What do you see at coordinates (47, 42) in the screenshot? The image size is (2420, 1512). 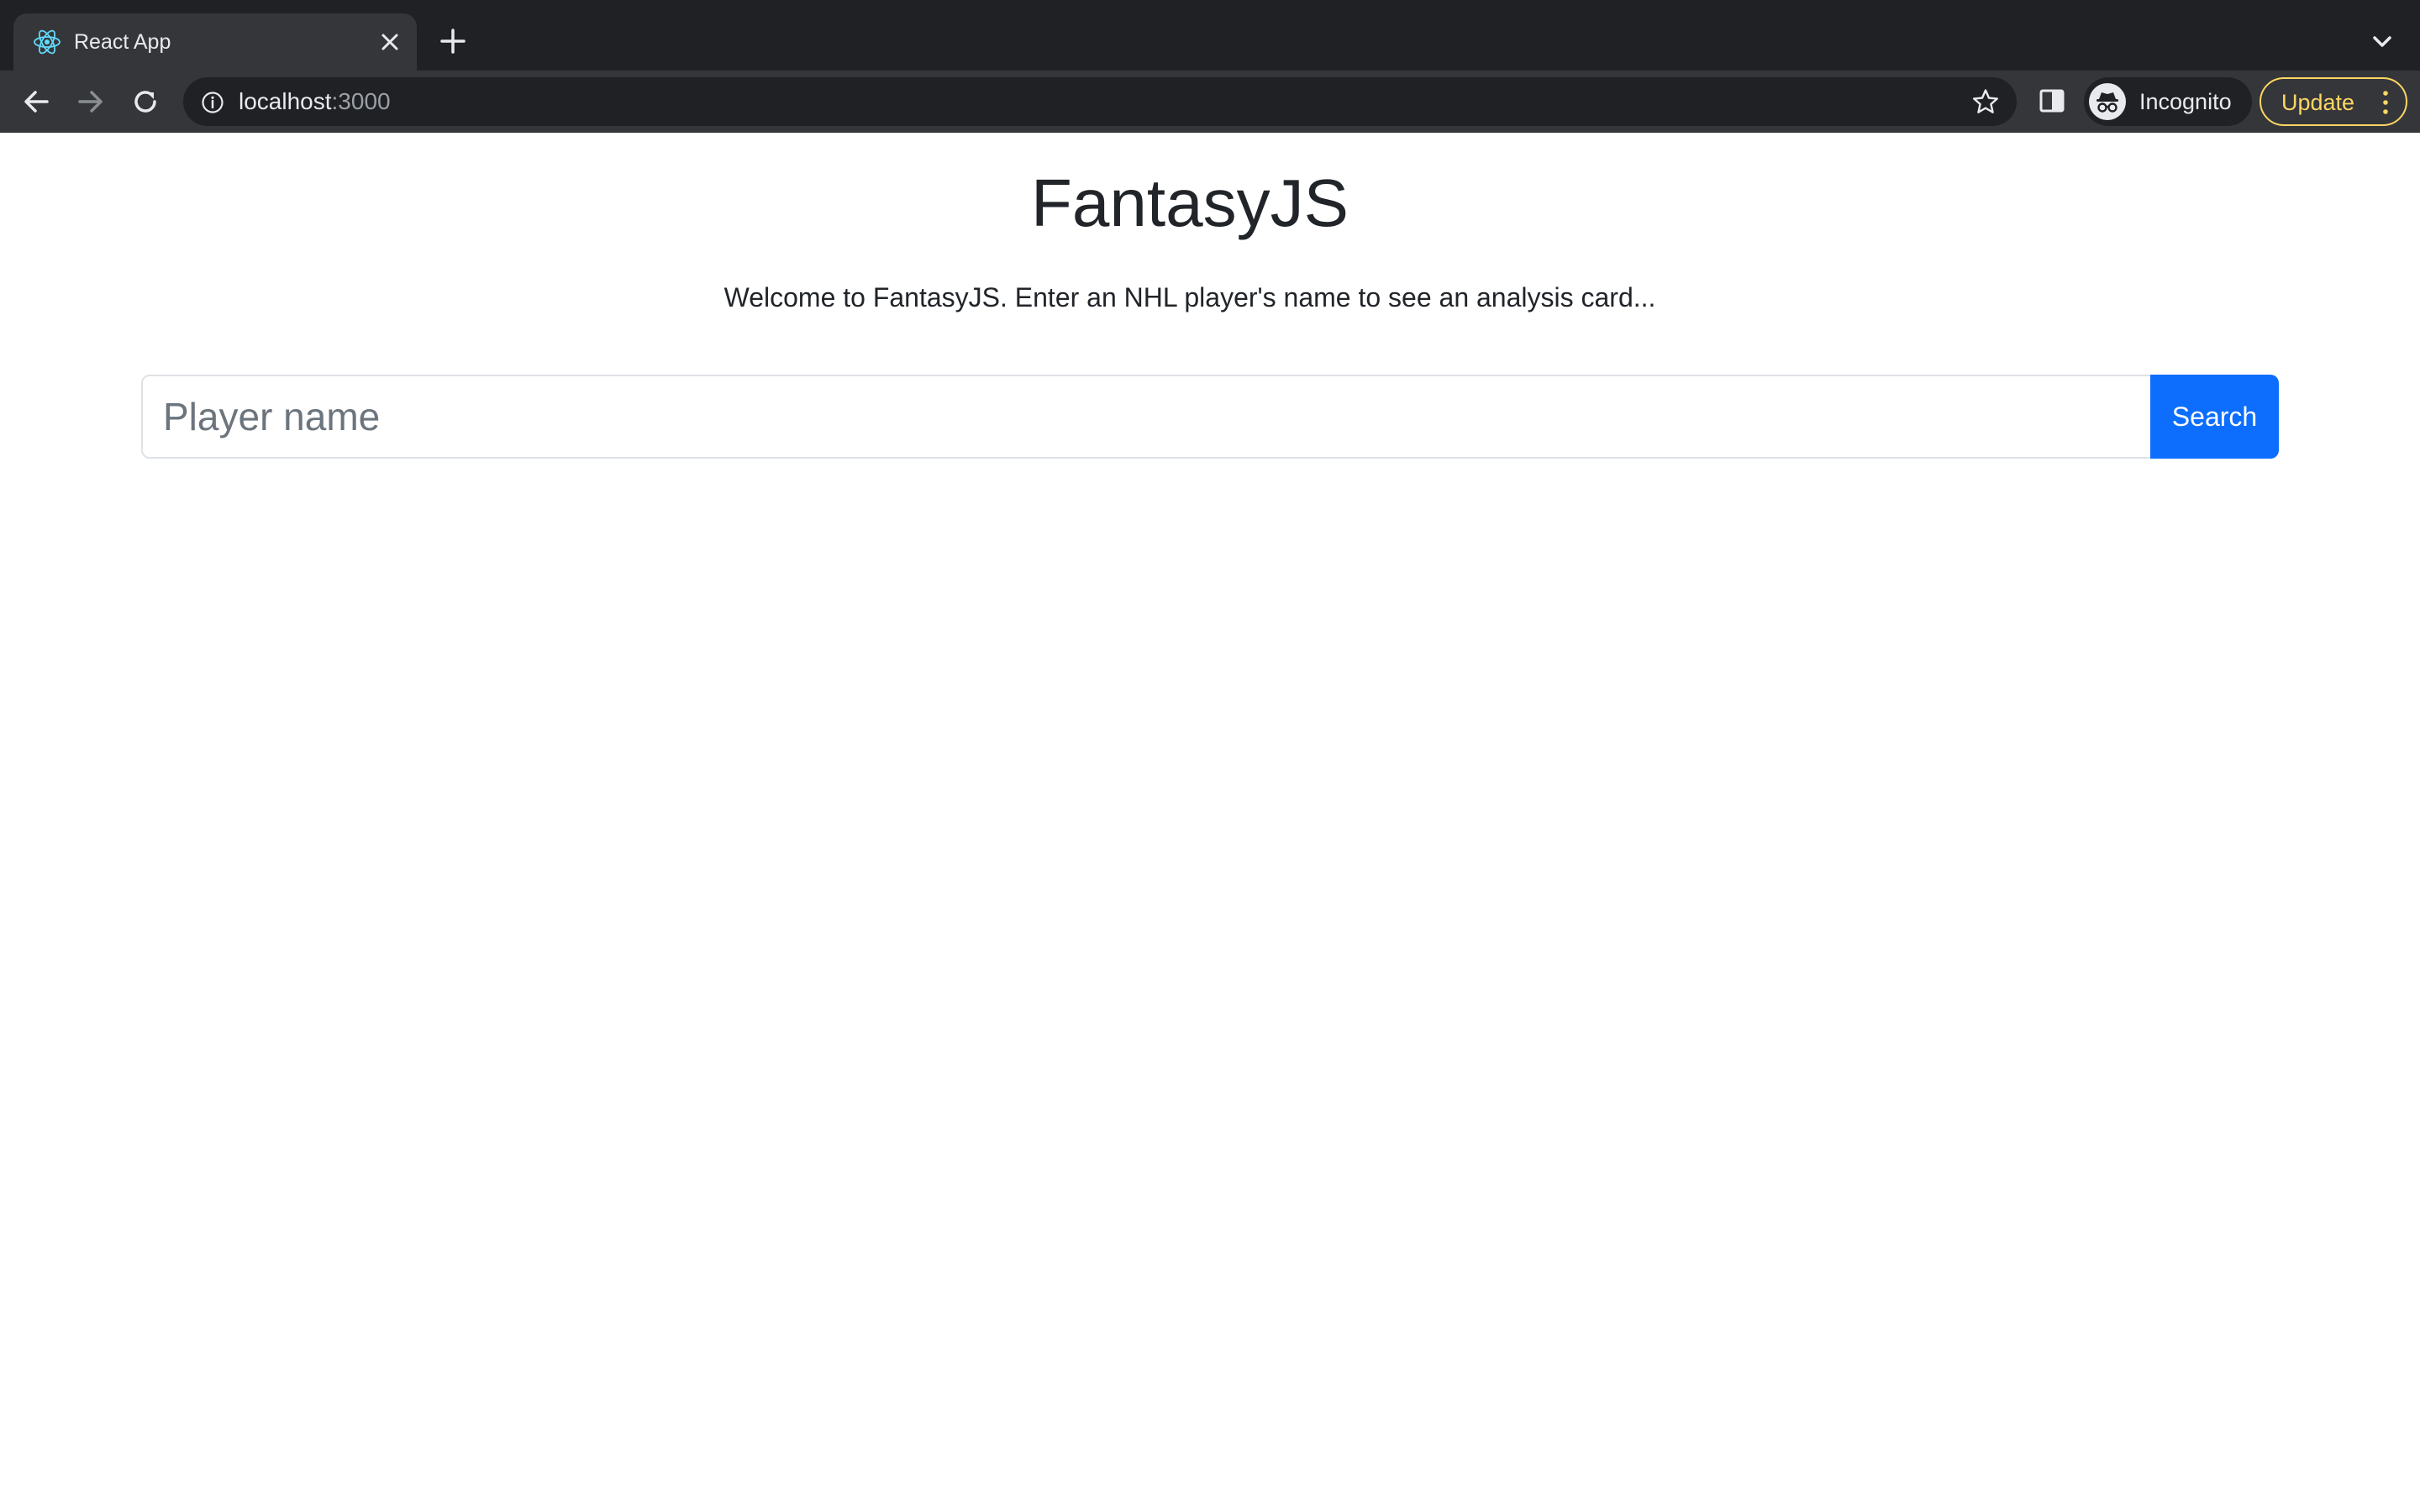 I see `react-logo-icon` at bounding box center [47, 42].